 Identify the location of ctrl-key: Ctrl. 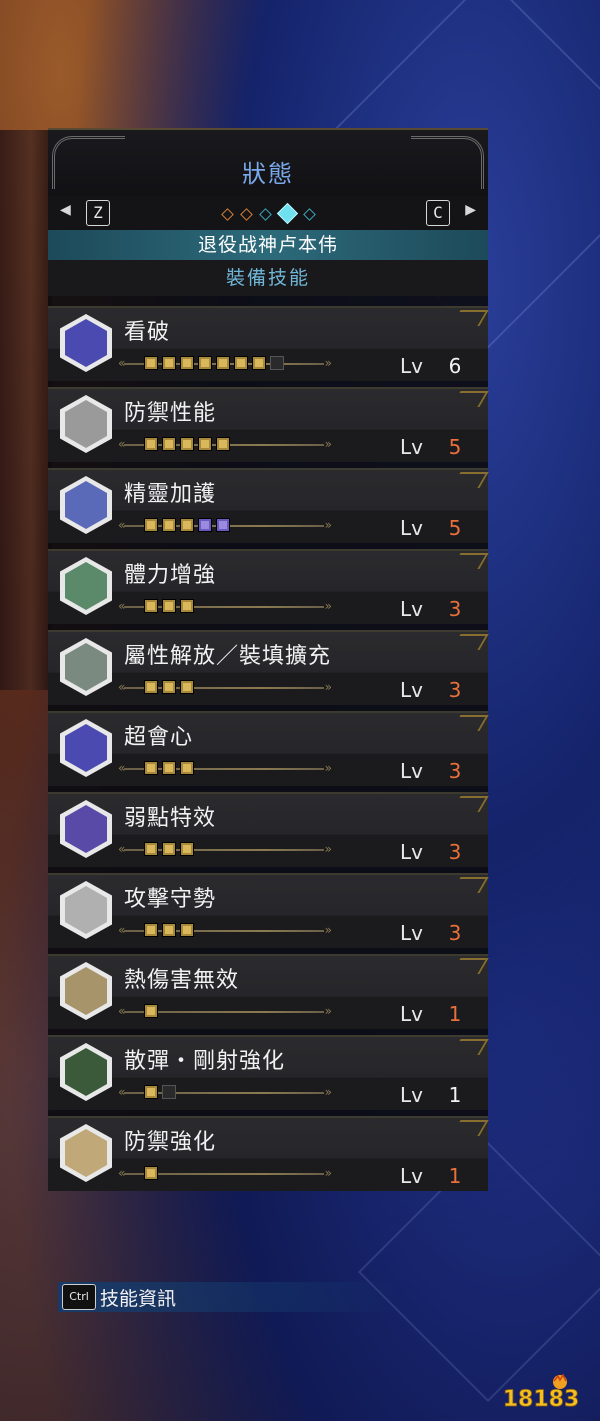
(79, 1297).